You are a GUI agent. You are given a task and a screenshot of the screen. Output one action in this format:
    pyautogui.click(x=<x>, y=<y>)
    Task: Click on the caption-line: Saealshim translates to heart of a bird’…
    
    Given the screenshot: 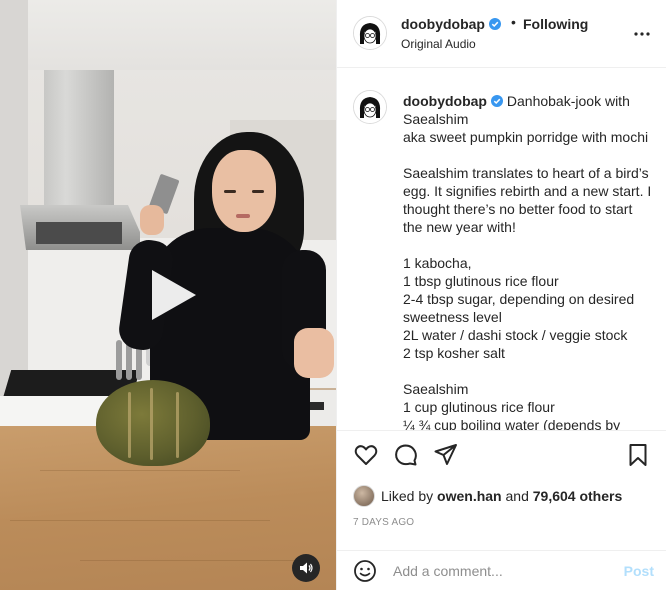 What is the action you would take?
    pyautogui.click(x=527, y=200)
    